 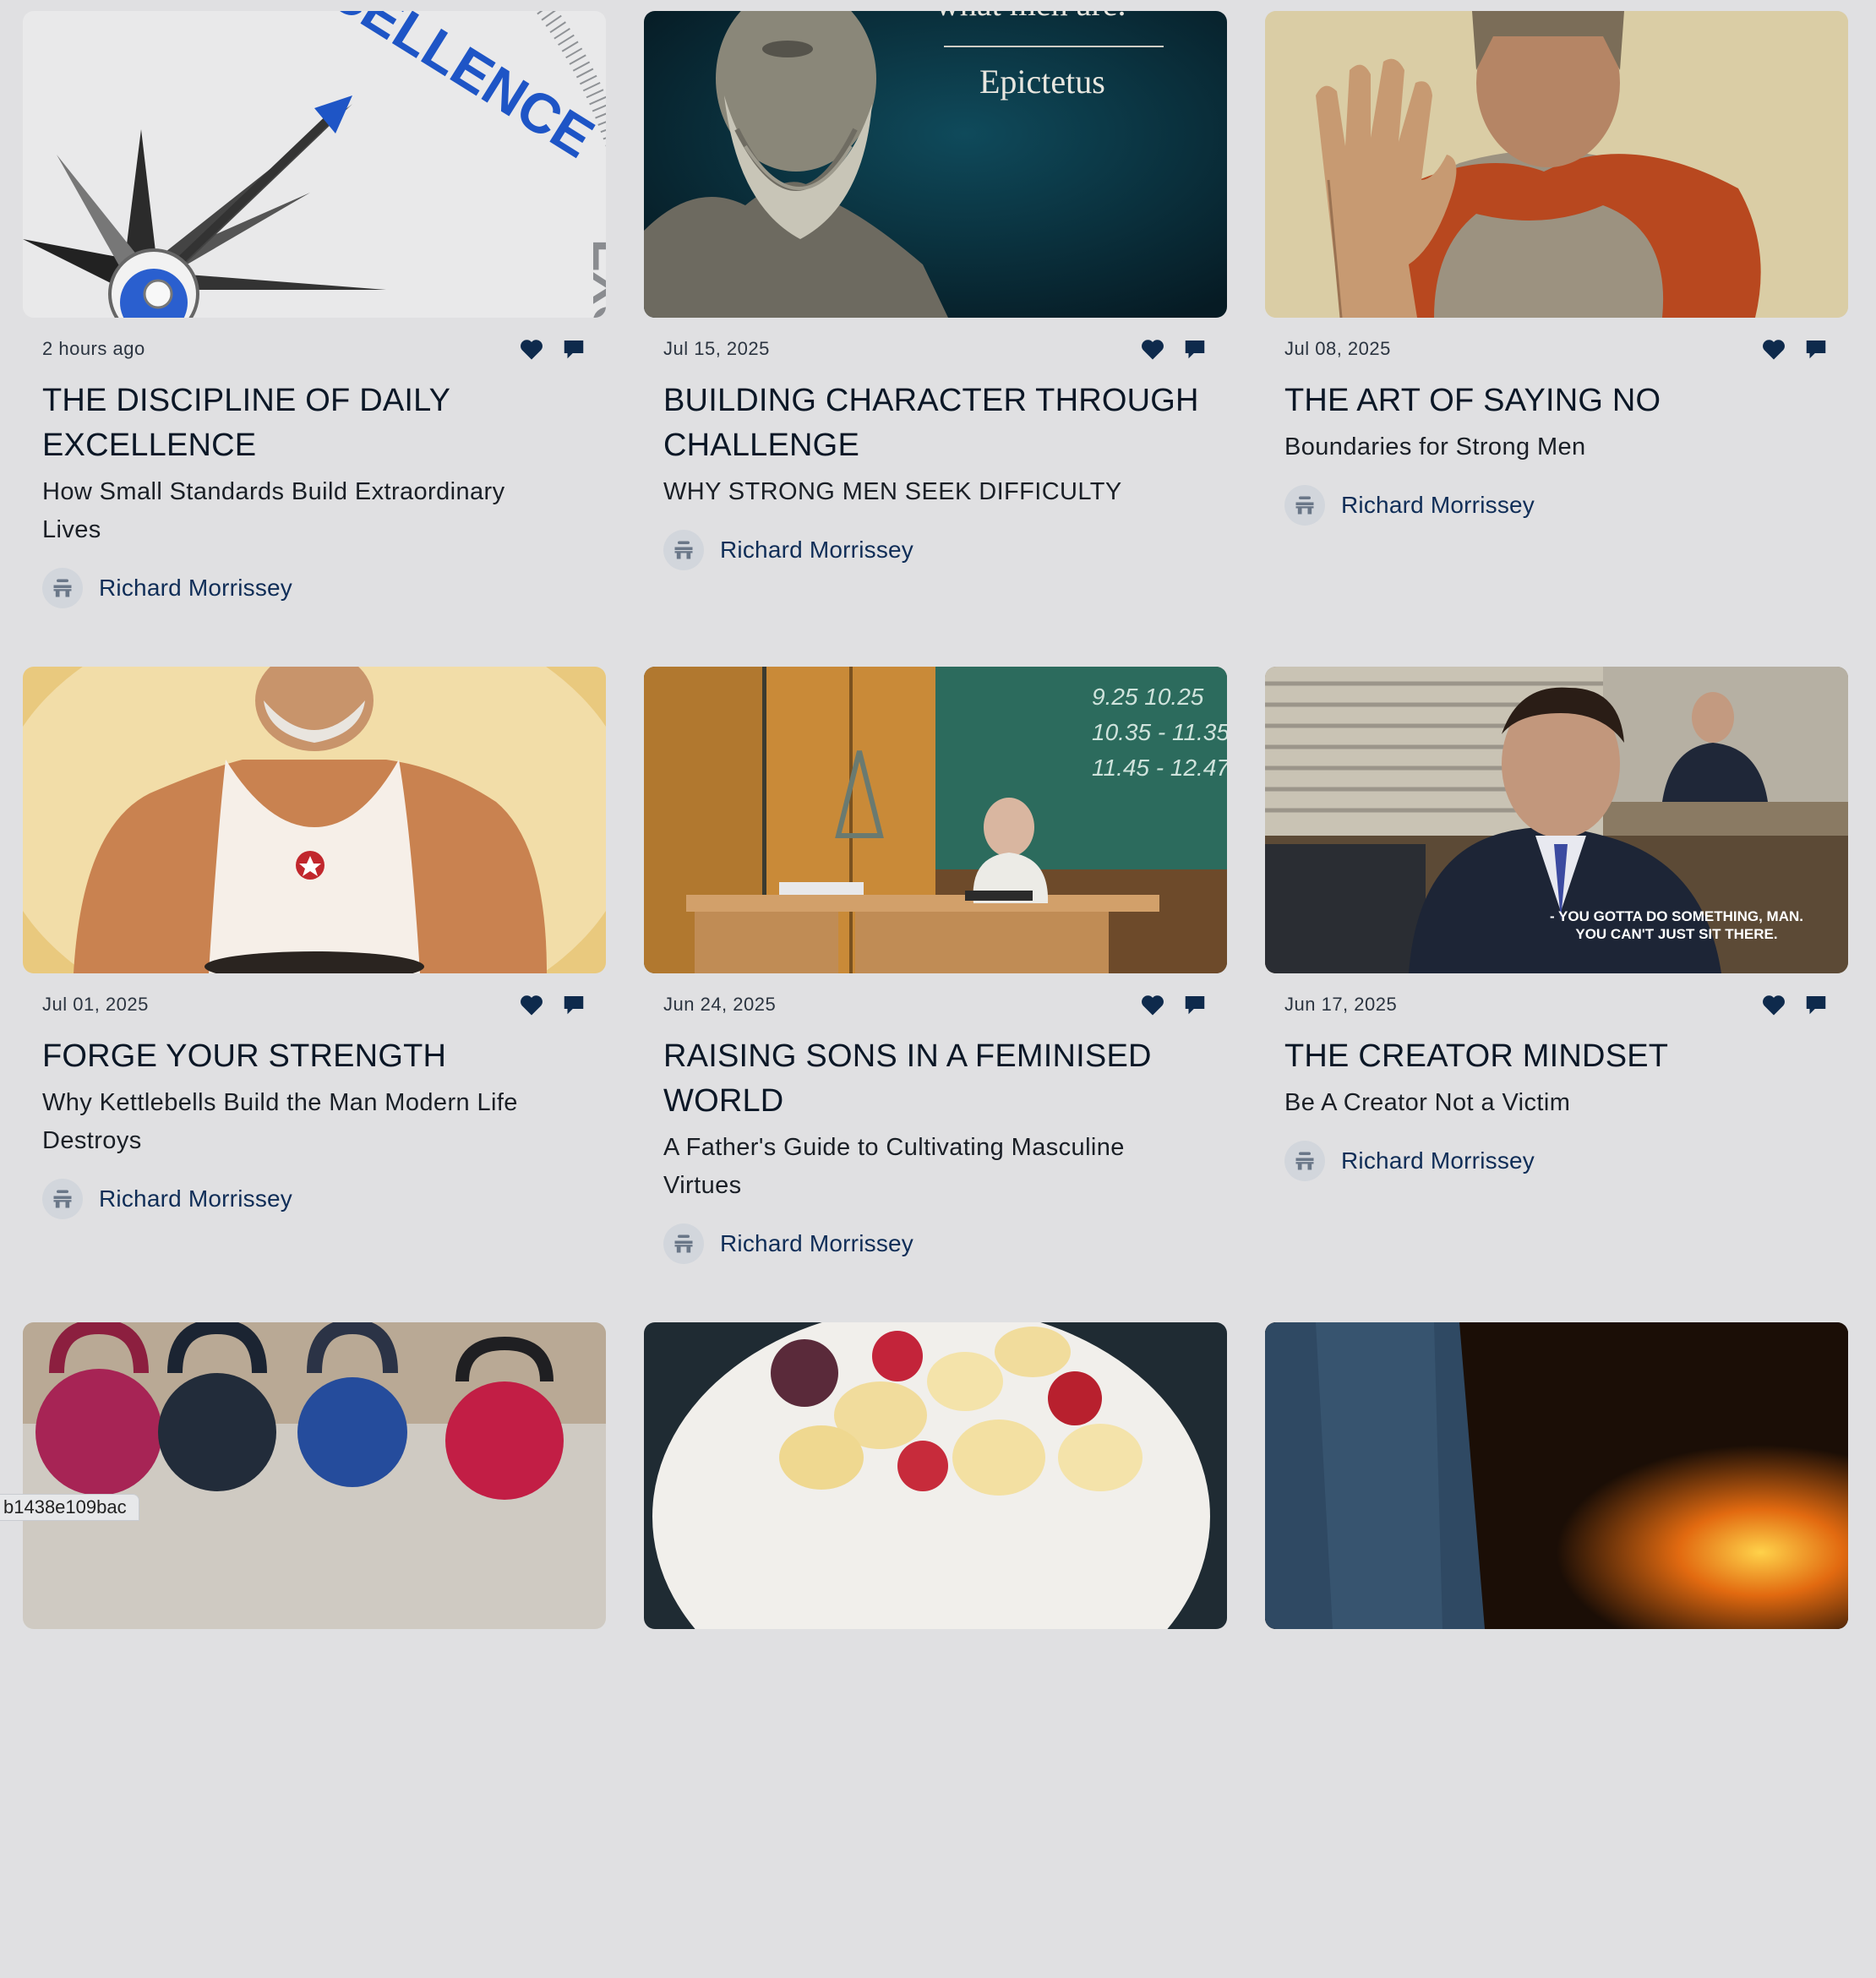 What do you see at coordinates (1148, 697) in the screenshot?
I see `chalkboard-text: 9.25 10.25` at bounding box center [1148, 697].